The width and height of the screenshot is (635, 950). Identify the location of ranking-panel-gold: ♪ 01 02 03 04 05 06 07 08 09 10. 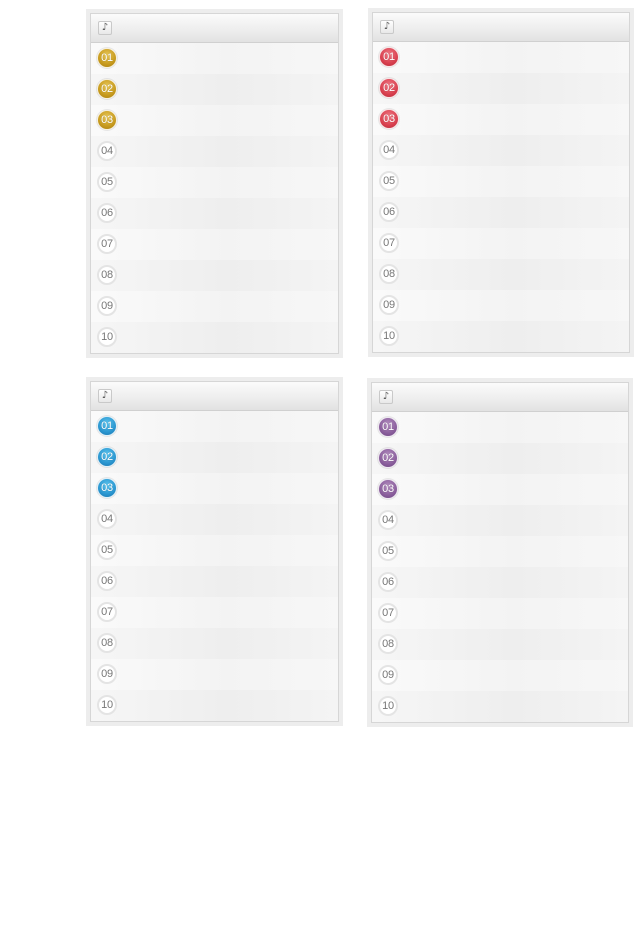
(214, 183).